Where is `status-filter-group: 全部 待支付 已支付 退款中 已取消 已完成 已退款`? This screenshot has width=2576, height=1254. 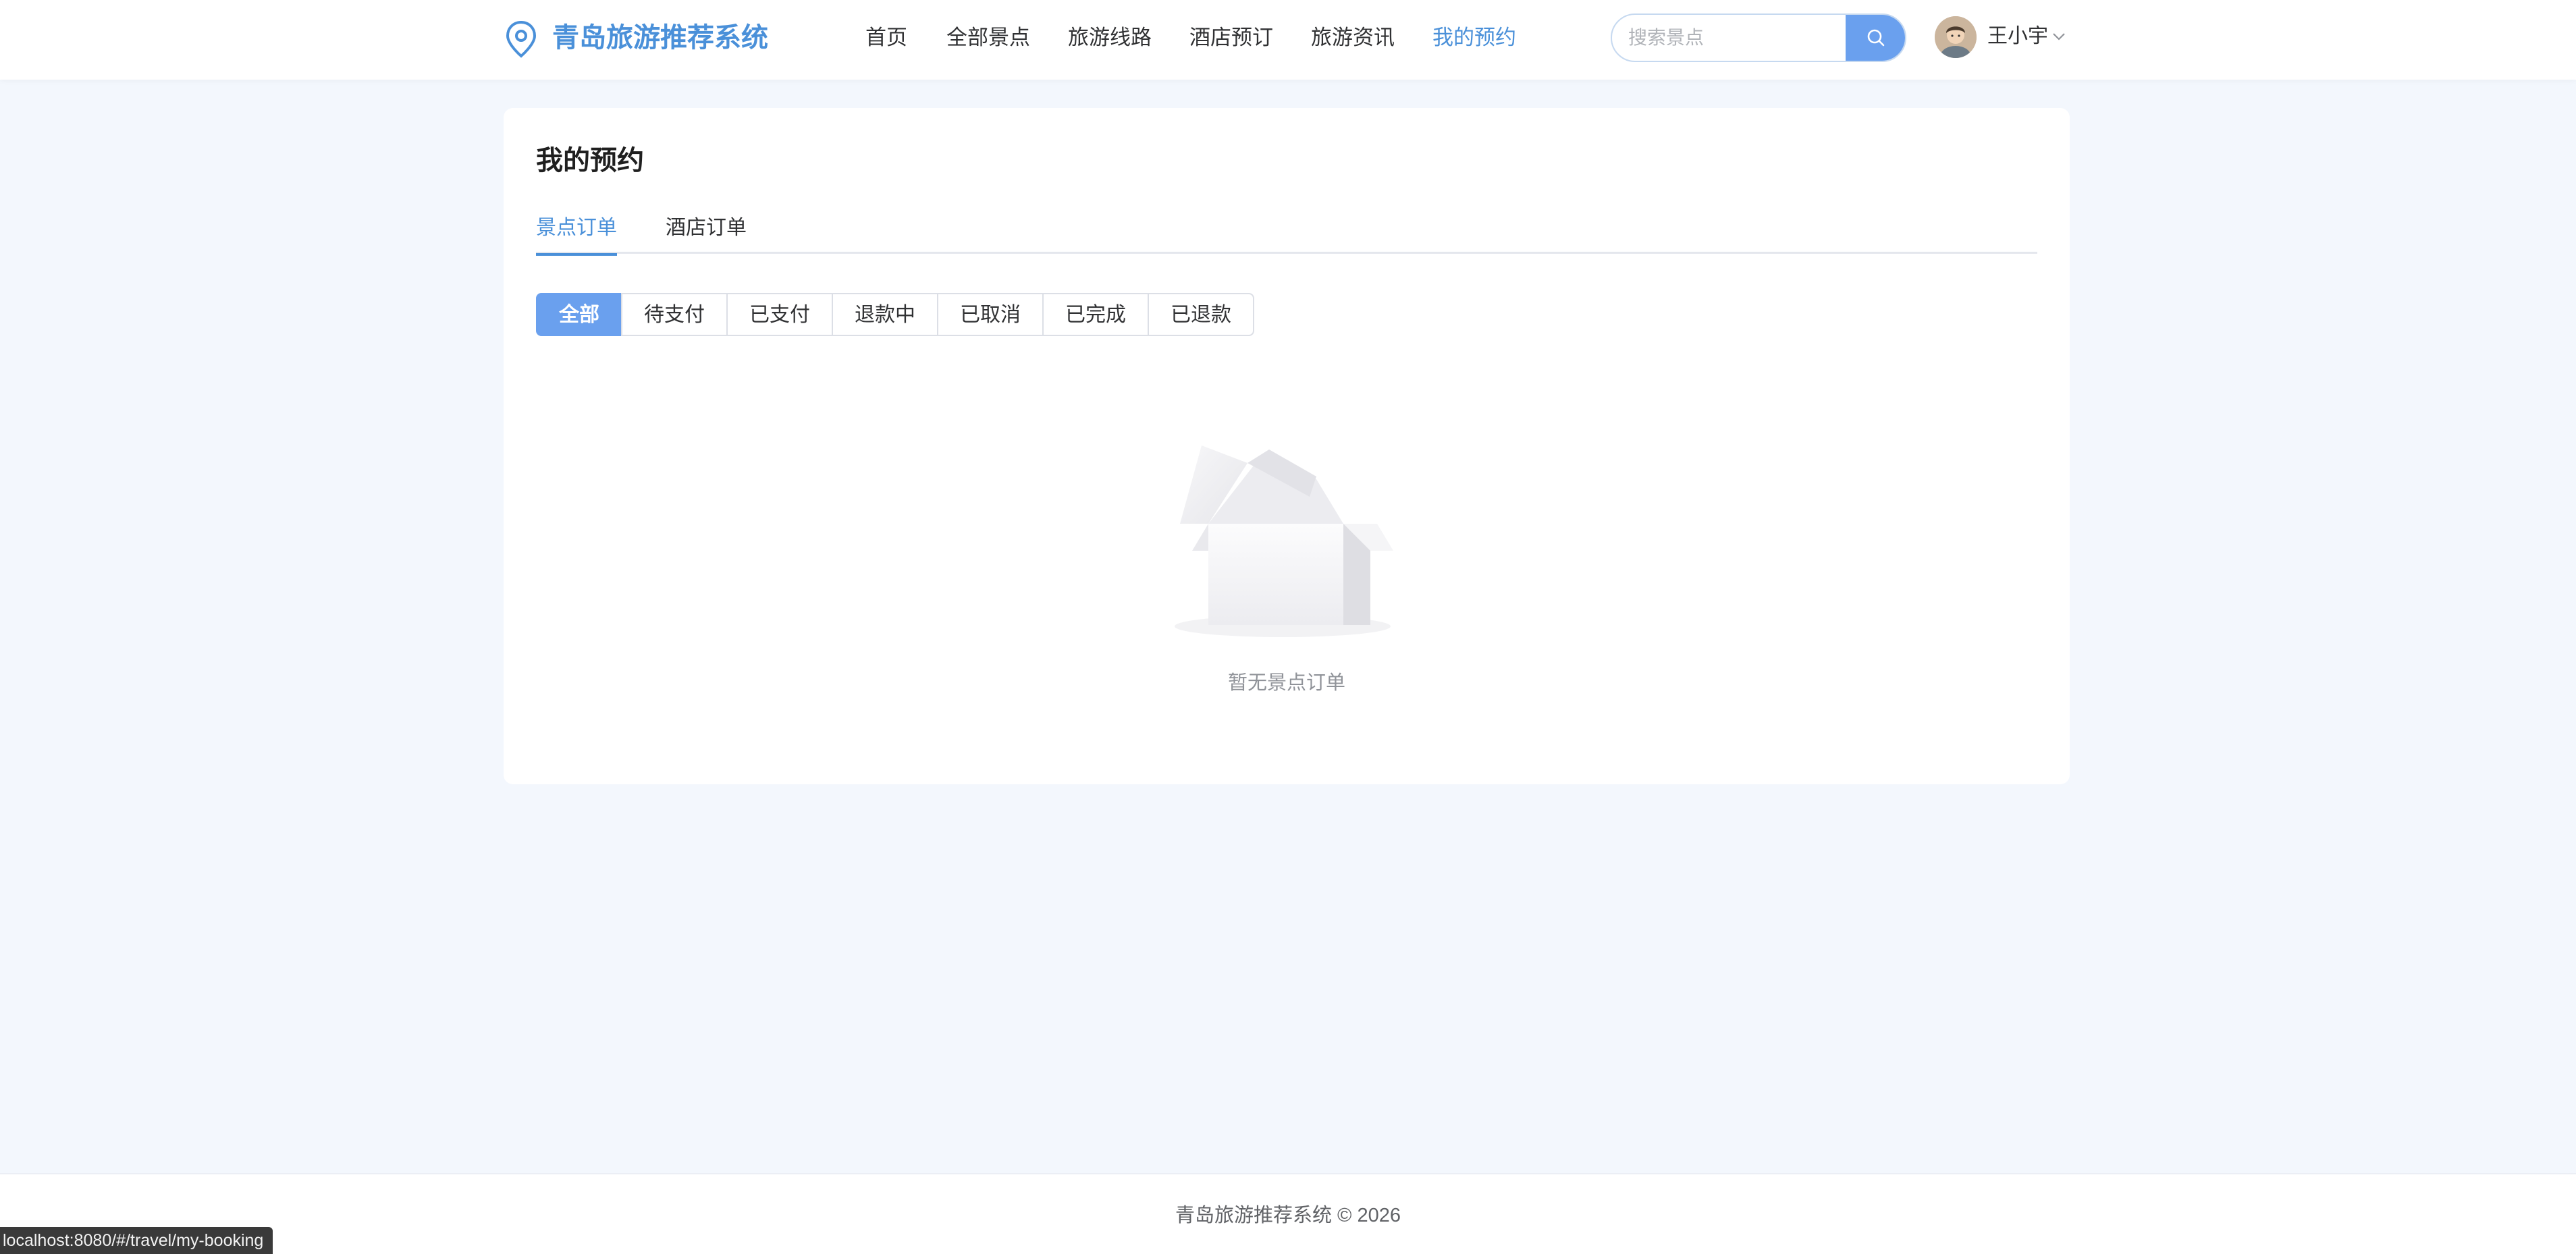 status-filter-group: 全部 待支付 已支付 退款中 已取消 已完成 已退款 is located at coordinates (895, 314).